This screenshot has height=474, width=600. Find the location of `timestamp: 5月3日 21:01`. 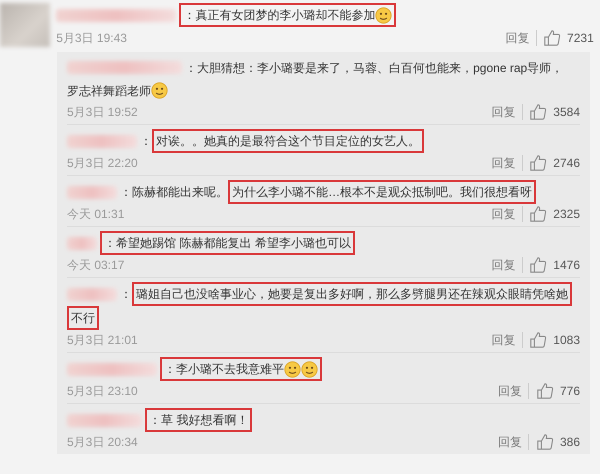

timestamp: 5月3日 21:01 is located at coordinates (102, 340).